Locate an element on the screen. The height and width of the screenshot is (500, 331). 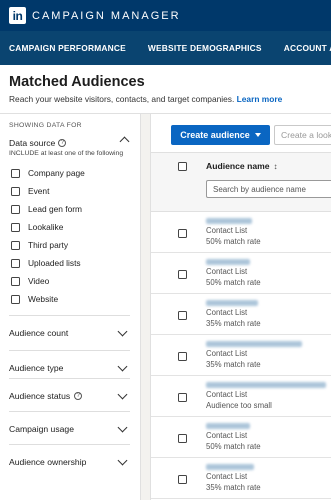
sidebar-heading: SHOWING DATA FOR is located at coordinates (45, 125).